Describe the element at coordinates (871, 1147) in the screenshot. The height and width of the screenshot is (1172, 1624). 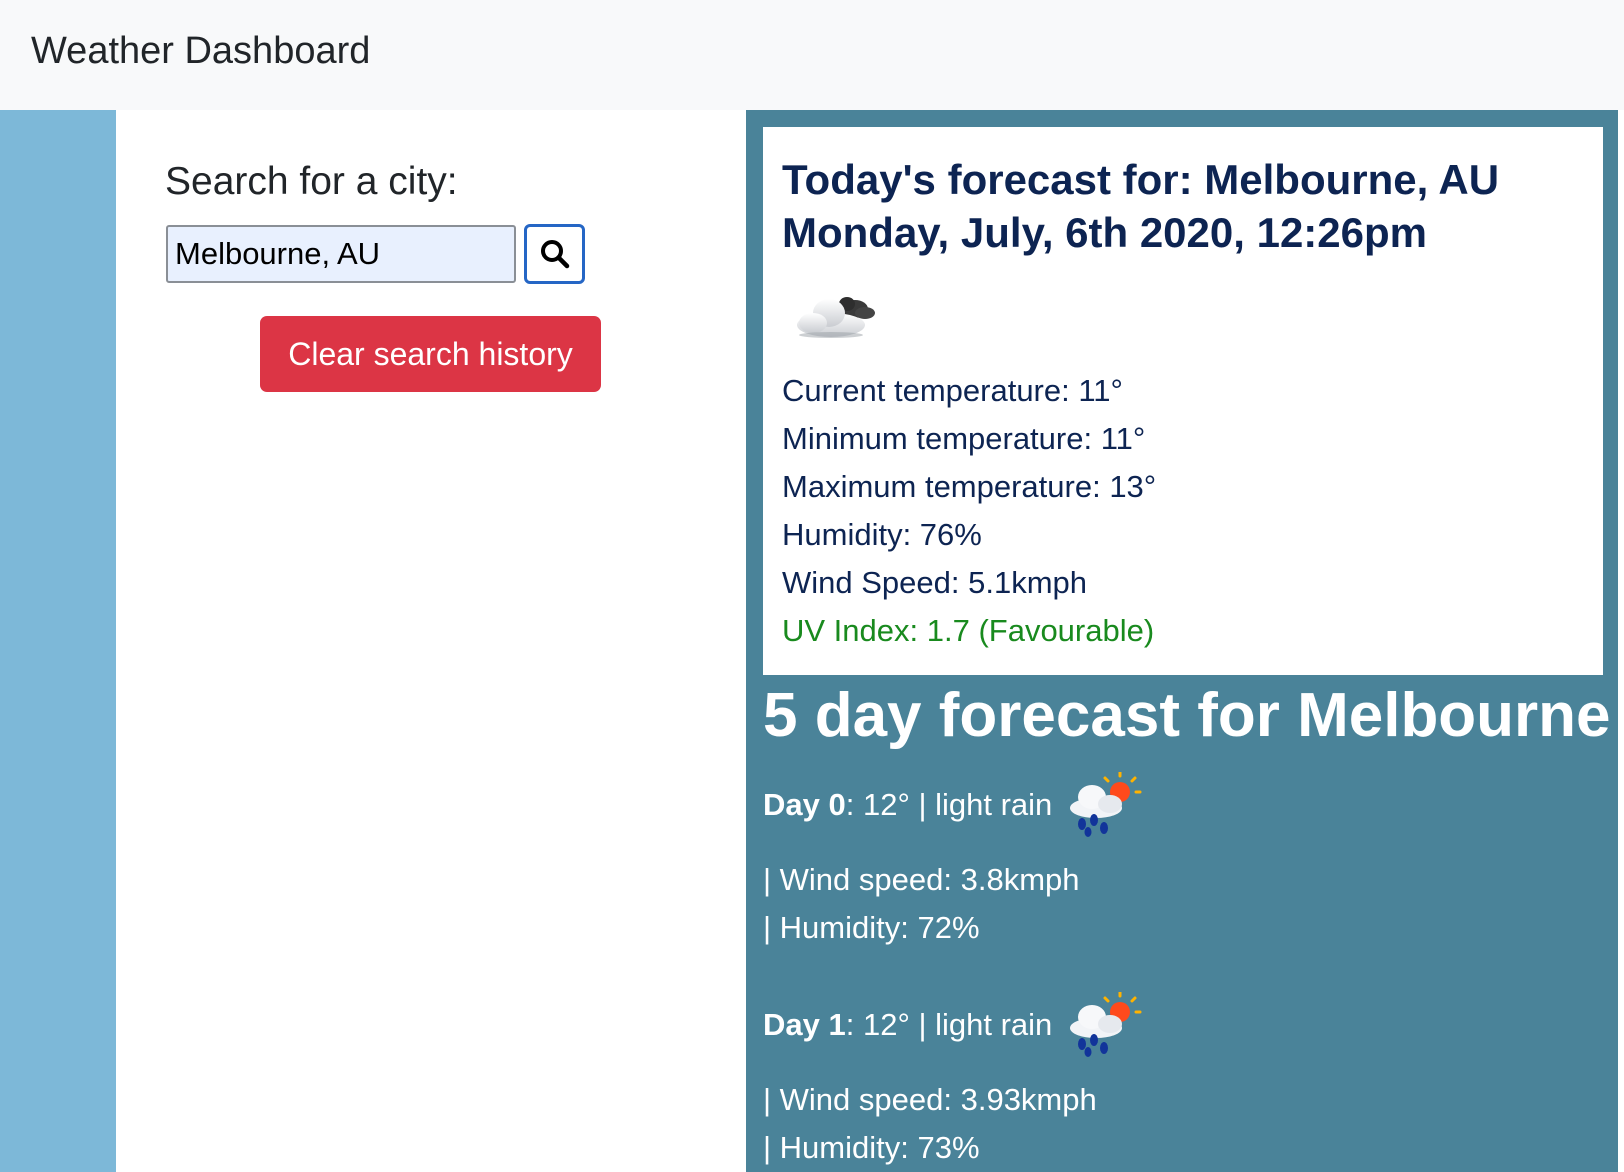
I see `forecast-day-humidity: | Humidity: 73%` at that location.